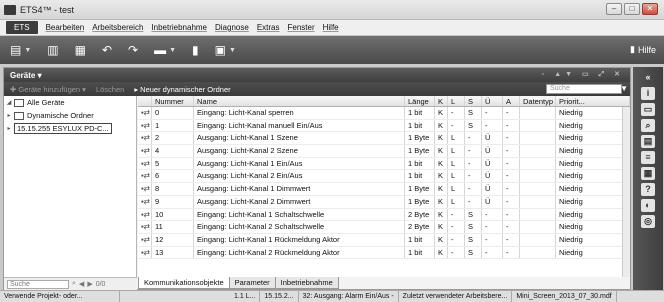 The width and height of the screenshot is (664, 302). What do you see at coordinates (538, 101) in the screenshot?
I see `col-datatype-header: Datentyp` at bounding box center [538, 101].